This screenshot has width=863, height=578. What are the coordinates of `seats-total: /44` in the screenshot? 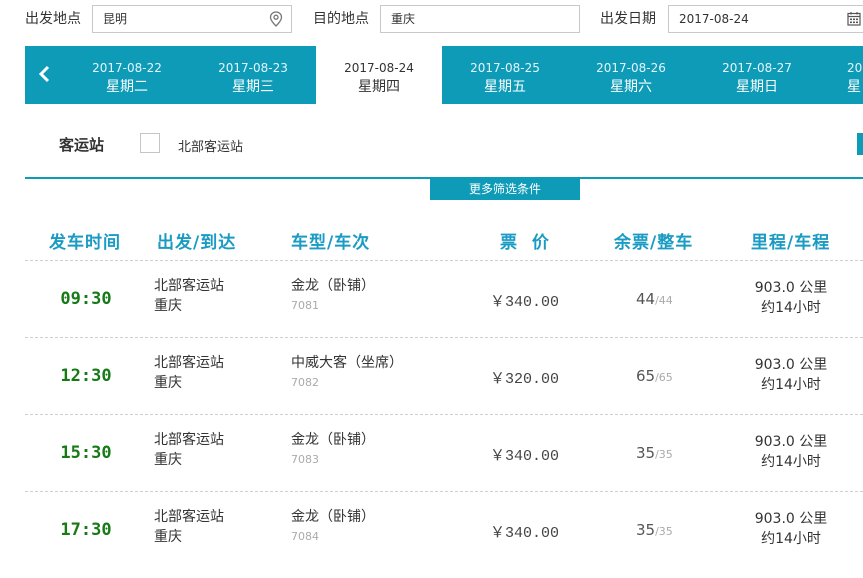 It's located at (664, 300).